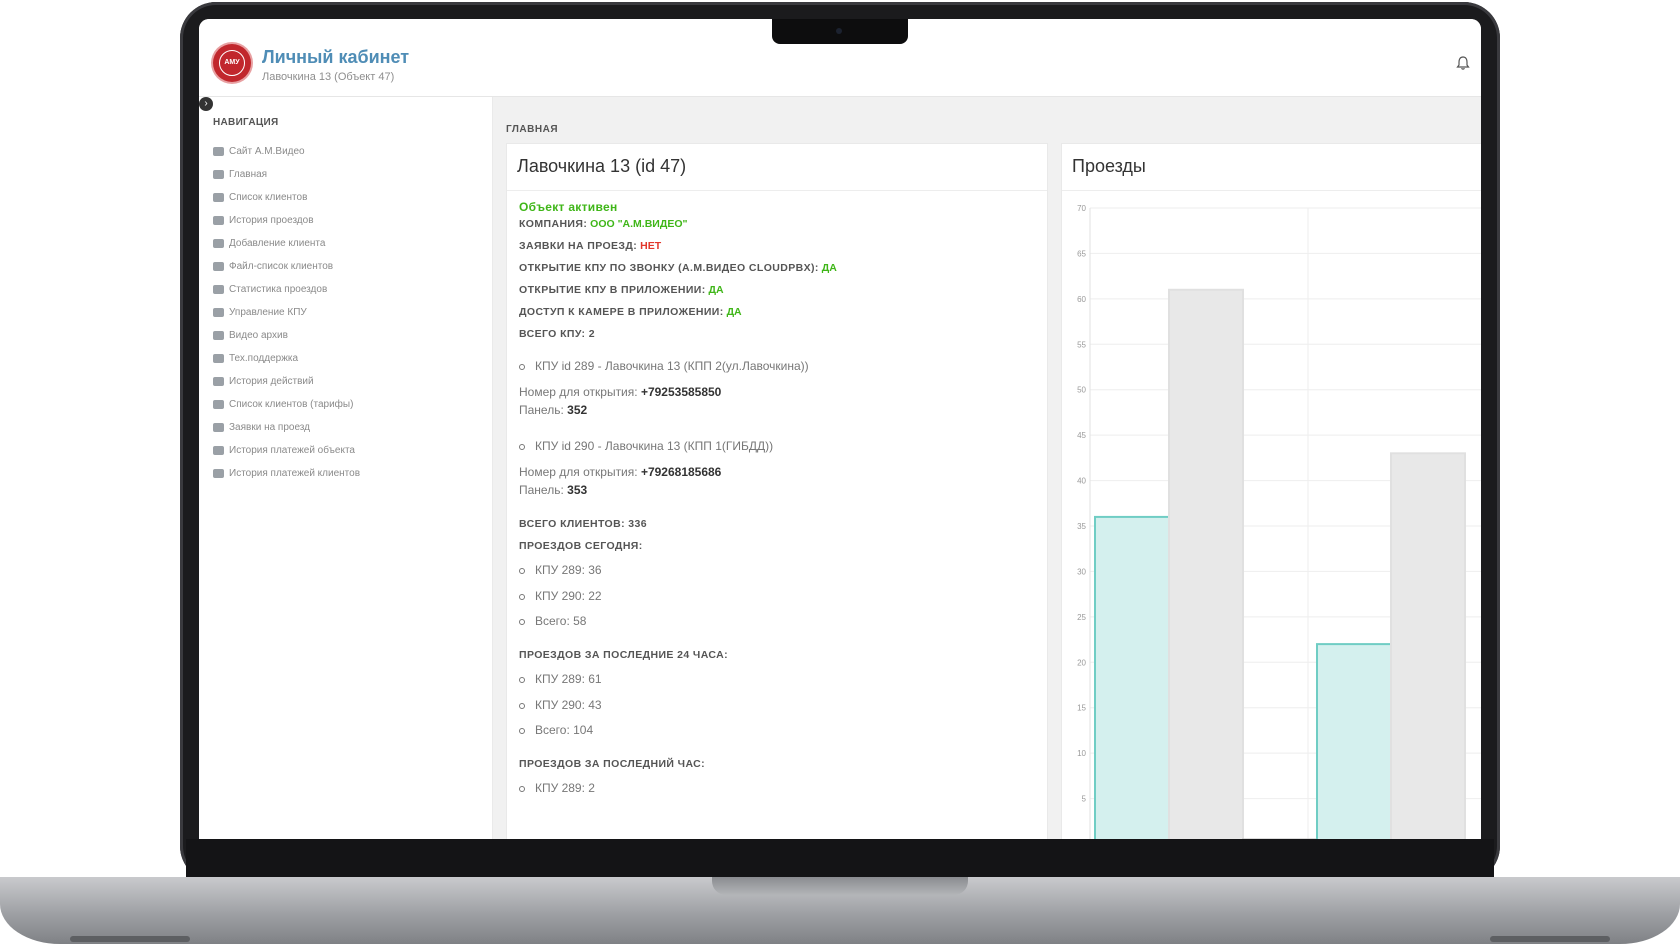 This screenshot has width=1680, height=944. Describe the element at coordinates (620, 472) in the screenshot. I see `kpu-phone: Номер для открытия: +79268185686` at that location.